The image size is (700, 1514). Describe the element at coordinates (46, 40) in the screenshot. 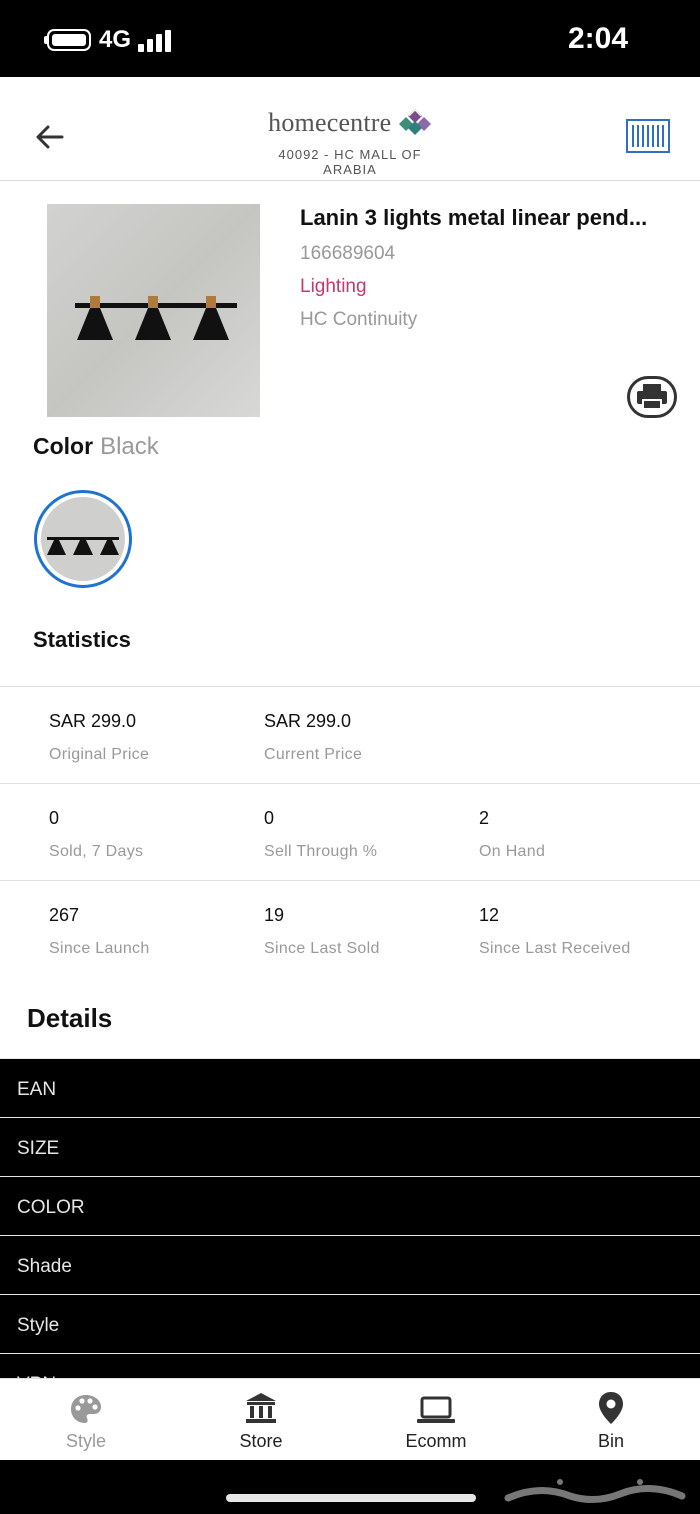

I see `battery-tip` at that location.